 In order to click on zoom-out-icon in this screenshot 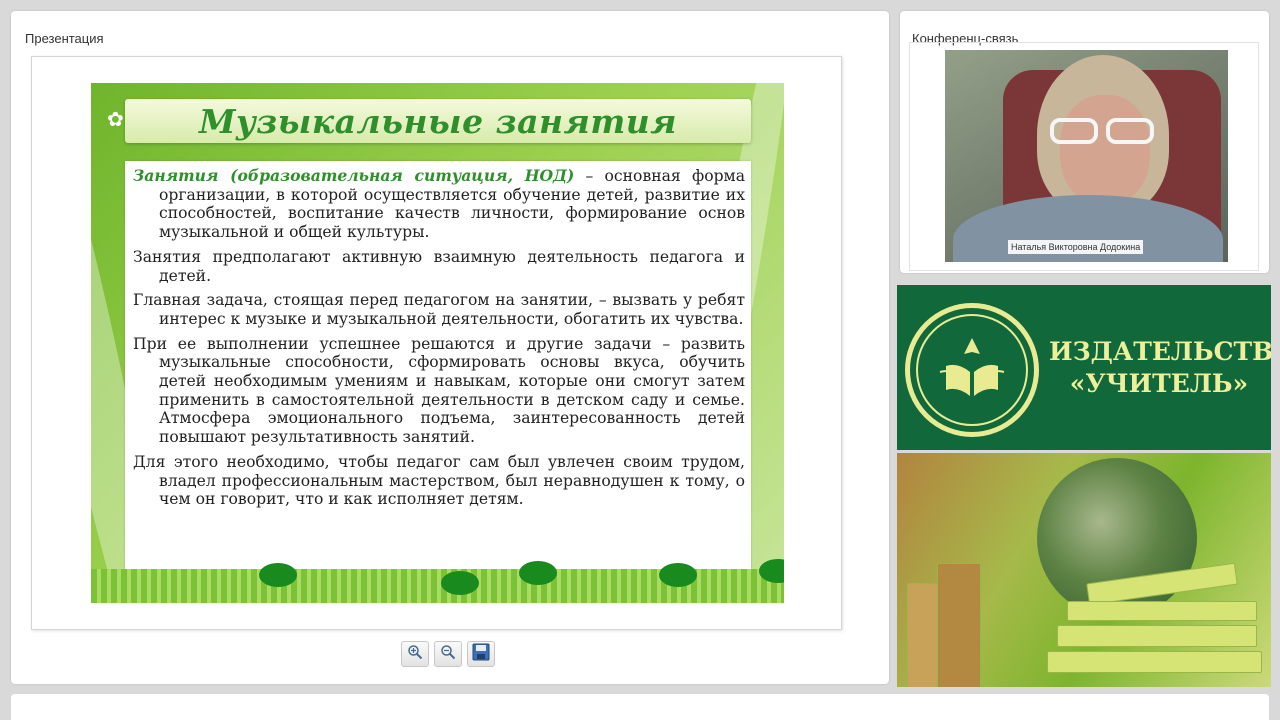, I will do `click(448, 654)`.